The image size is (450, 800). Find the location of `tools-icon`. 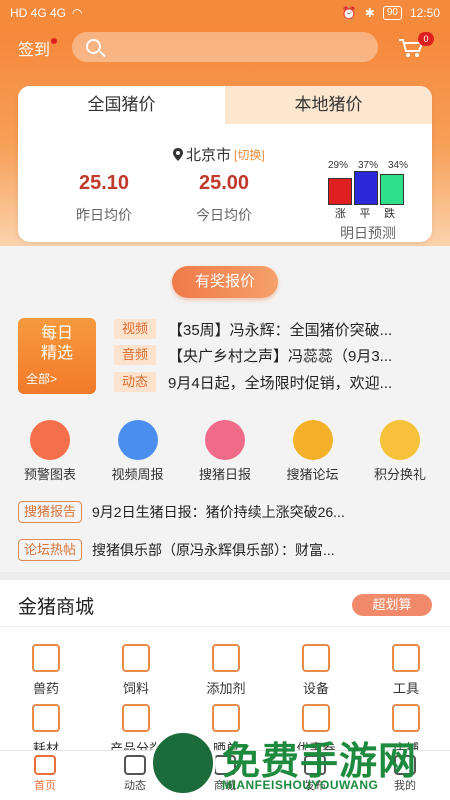

tools-icon is located at coordinates (406, 658).